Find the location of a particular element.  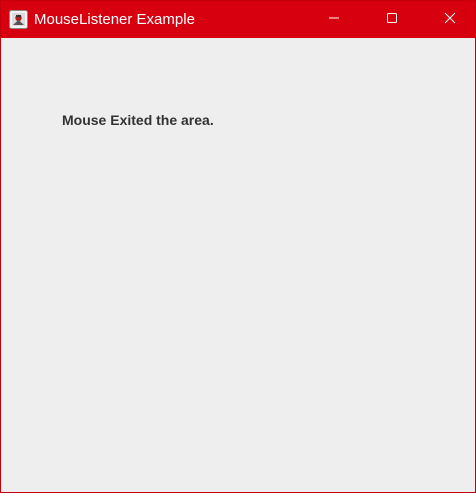

minimize-button is located at coordinates (334, 19).